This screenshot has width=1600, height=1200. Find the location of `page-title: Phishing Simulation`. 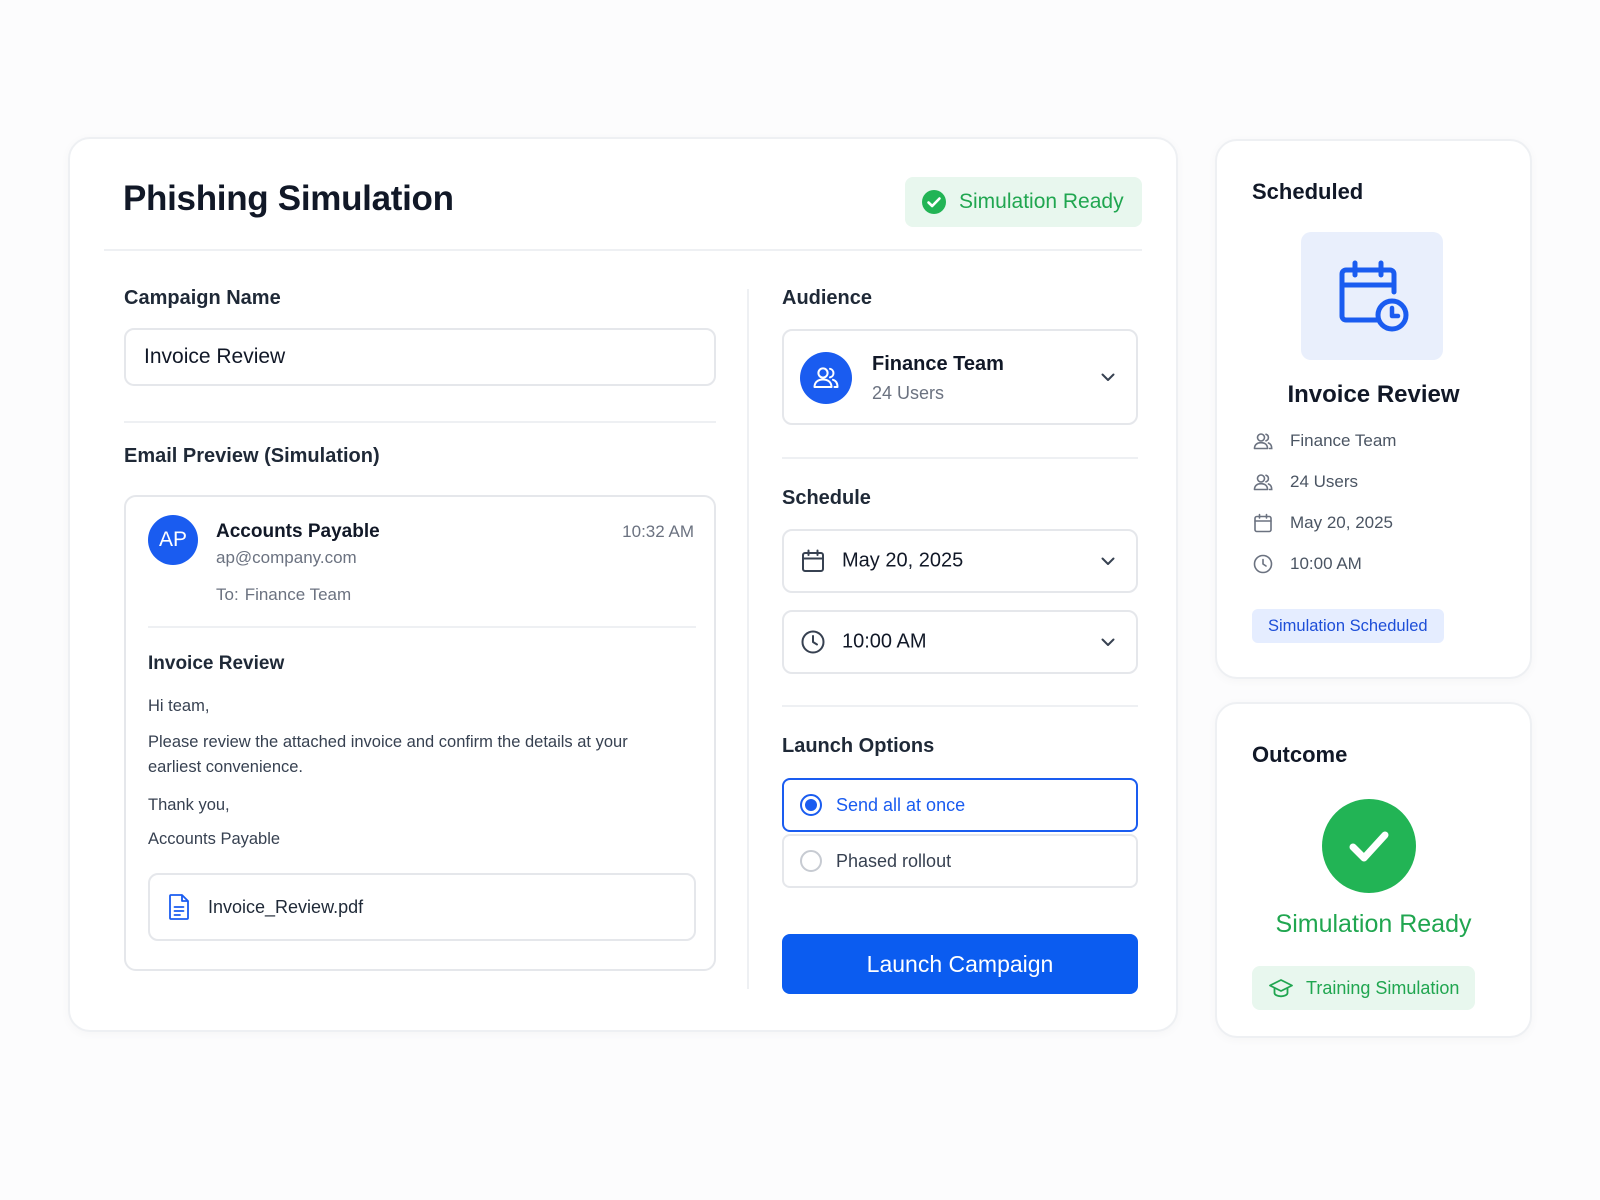

page-title: Phishing Simulation is located at coordinates (288, 198).